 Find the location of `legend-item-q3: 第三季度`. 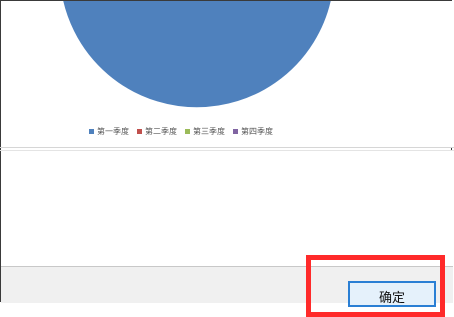

legend-item-q3: 第三季度 is located at coordinates (205, 131).